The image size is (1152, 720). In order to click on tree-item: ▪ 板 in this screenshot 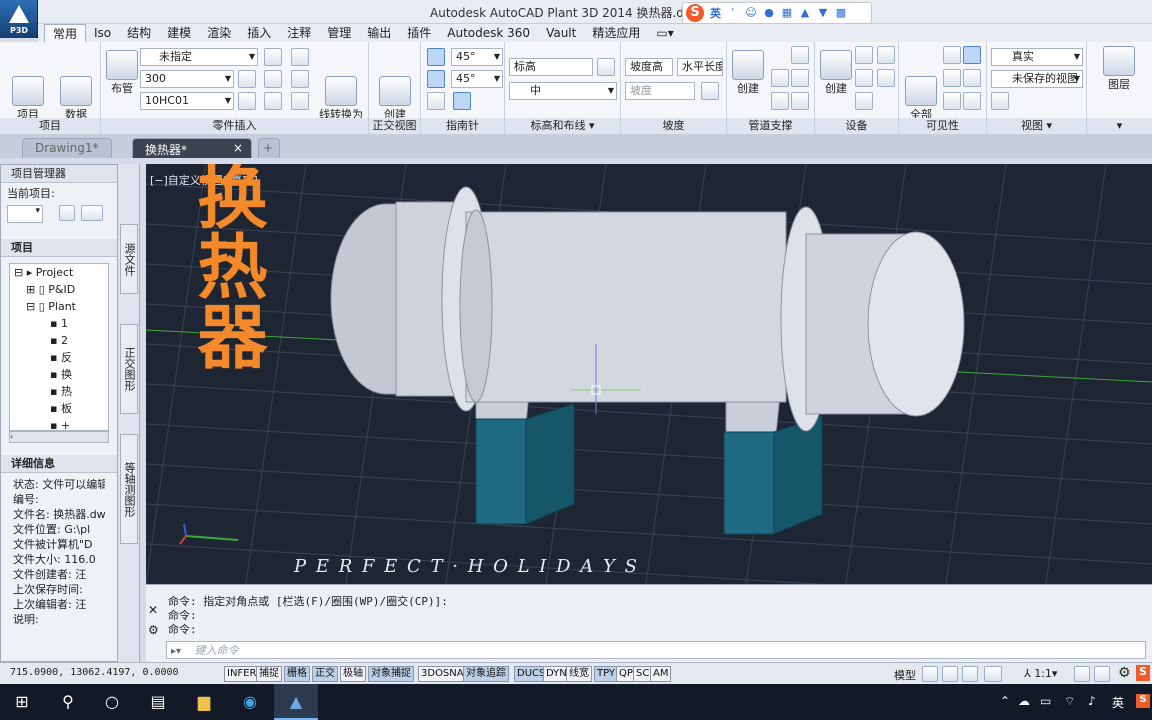, I will do `click(59, 408)`.